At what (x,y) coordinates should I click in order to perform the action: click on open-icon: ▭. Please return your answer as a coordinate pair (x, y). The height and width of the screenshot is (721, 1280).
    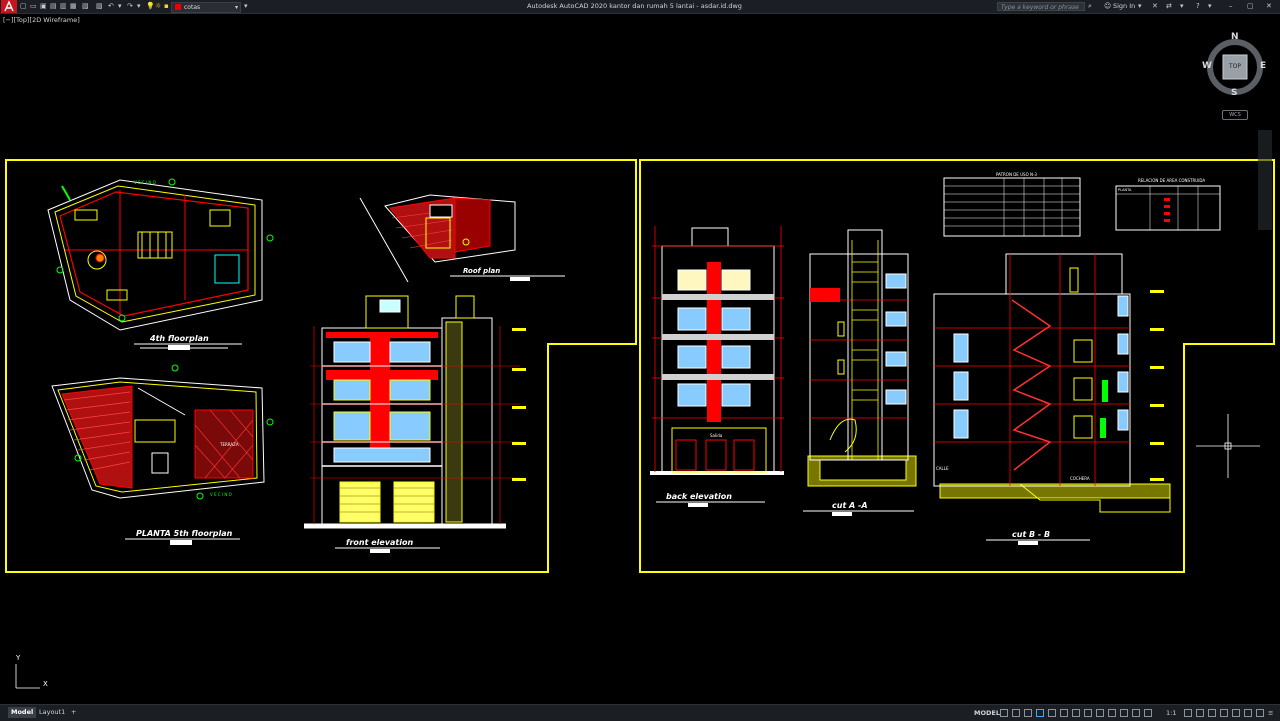
    Looking at the image, I should click on (33, 6).